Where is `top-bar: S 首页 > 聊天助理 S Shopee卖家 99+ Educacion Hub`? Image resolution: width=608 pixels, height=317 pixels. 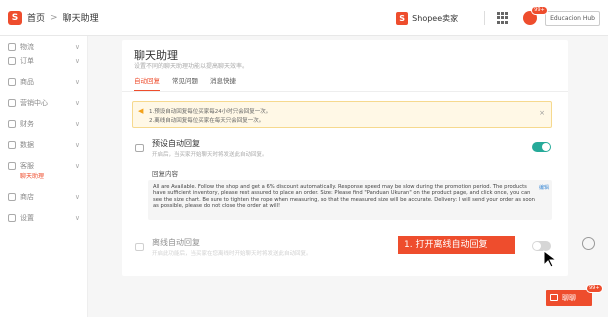 top-bar: S 首页 > 聊天助理 S Shopee卖家 99+ Educacion Hub is located at coordinates (304, 18).